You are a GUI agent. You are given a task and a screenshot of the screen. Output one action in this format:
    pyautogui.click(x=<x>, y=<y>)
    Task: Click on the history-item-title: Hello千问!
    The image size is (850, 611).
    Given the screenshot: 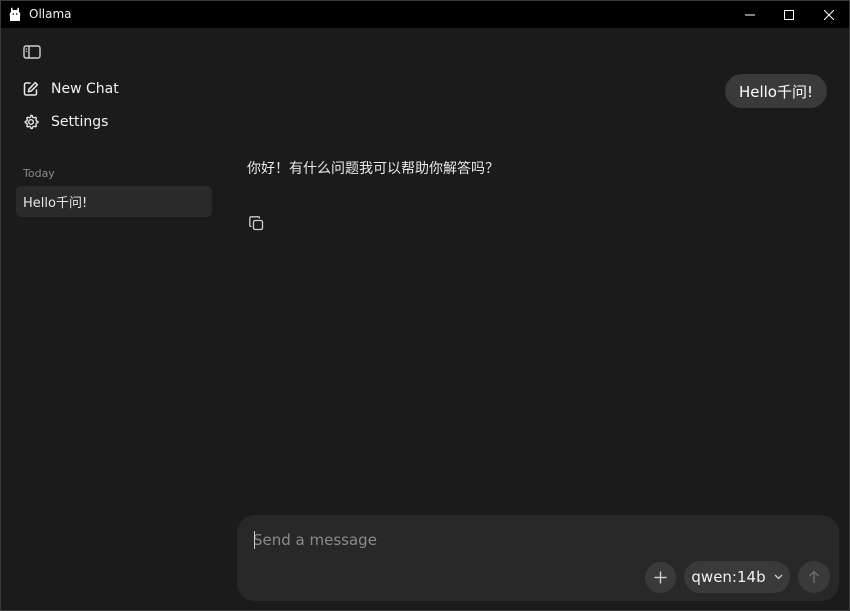 What is the action you would take?
    pyautogui.click(x=55, y=203)
    